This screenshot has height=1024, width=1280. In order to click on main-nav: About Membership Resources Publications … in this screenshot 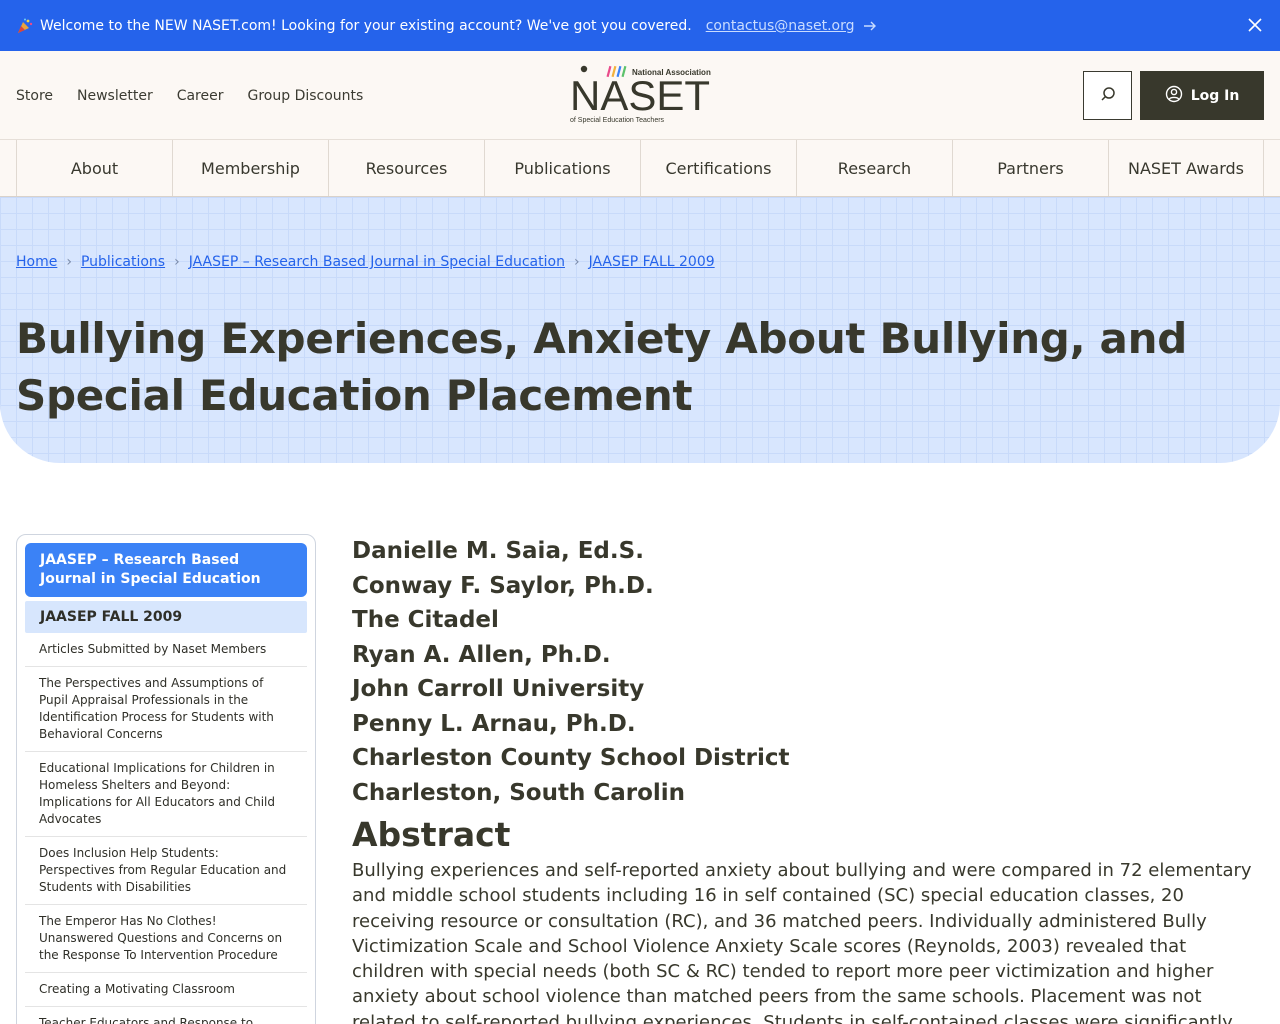, I will do `click(640, 168)`.